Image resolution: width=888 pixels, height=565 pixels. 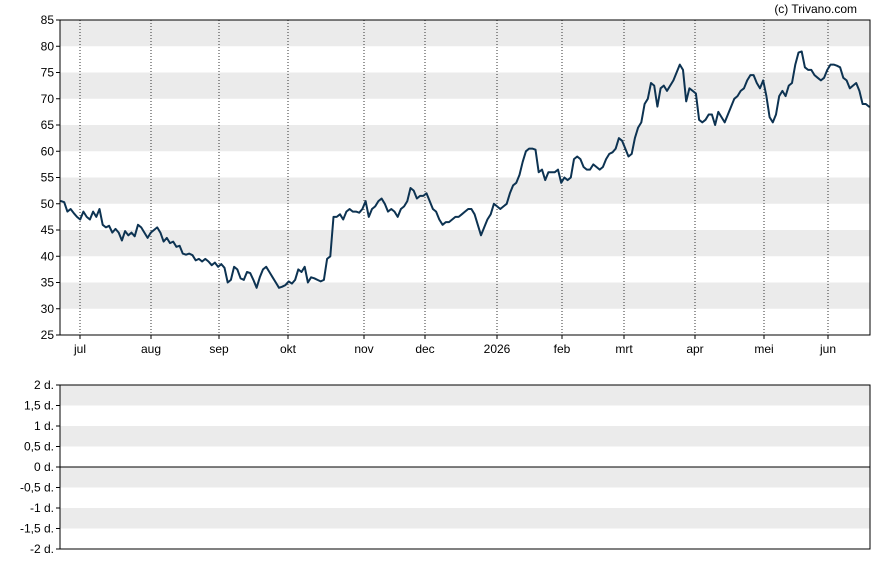 What do you see at coordinates (815, 9) in the screenshot?
I see `copyright-text: (c) Trivano.com` at bounding box center [815, 9].